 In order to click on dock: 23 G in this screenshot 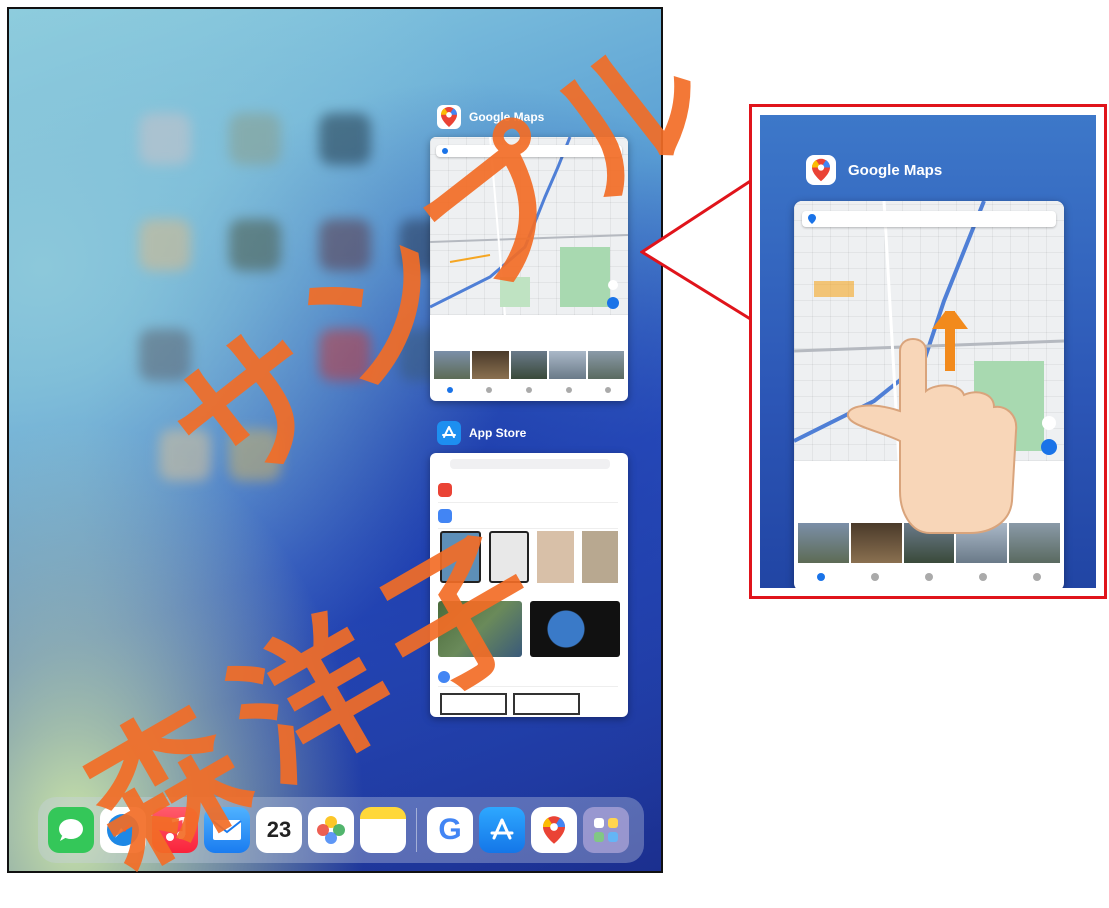, I will do `click(341, 830)`.